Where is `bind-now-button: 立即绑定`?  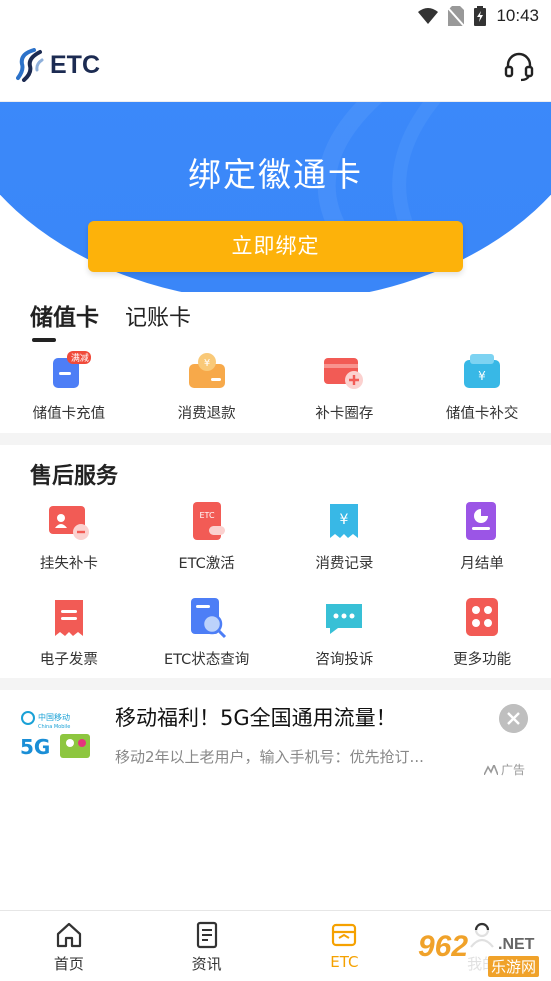 bind-now-button: 立即绑定 is located at coordinates (275, 246).